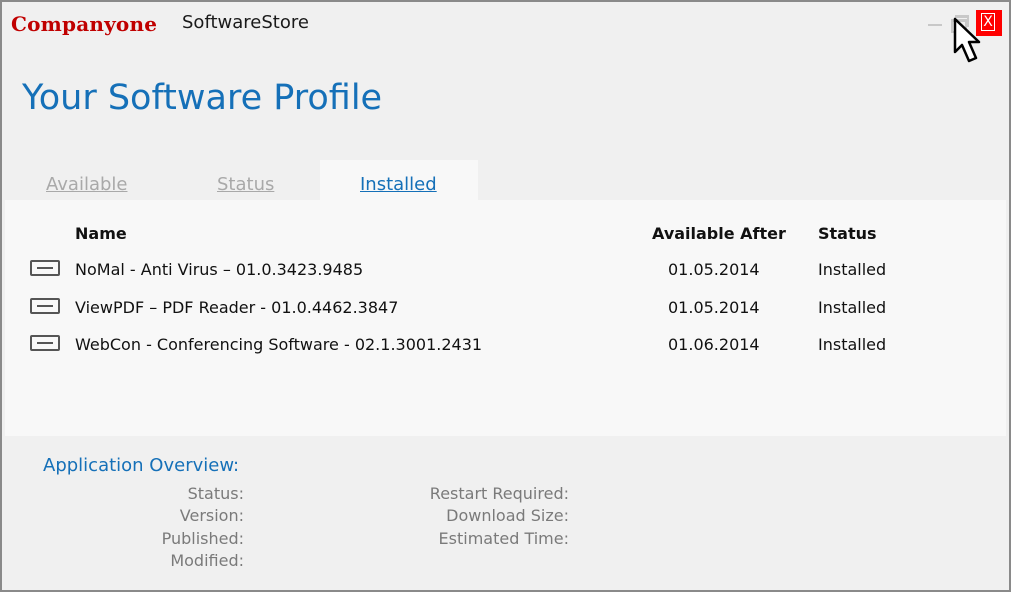  I want to click on column-header-name: Name, so click(101, 233).